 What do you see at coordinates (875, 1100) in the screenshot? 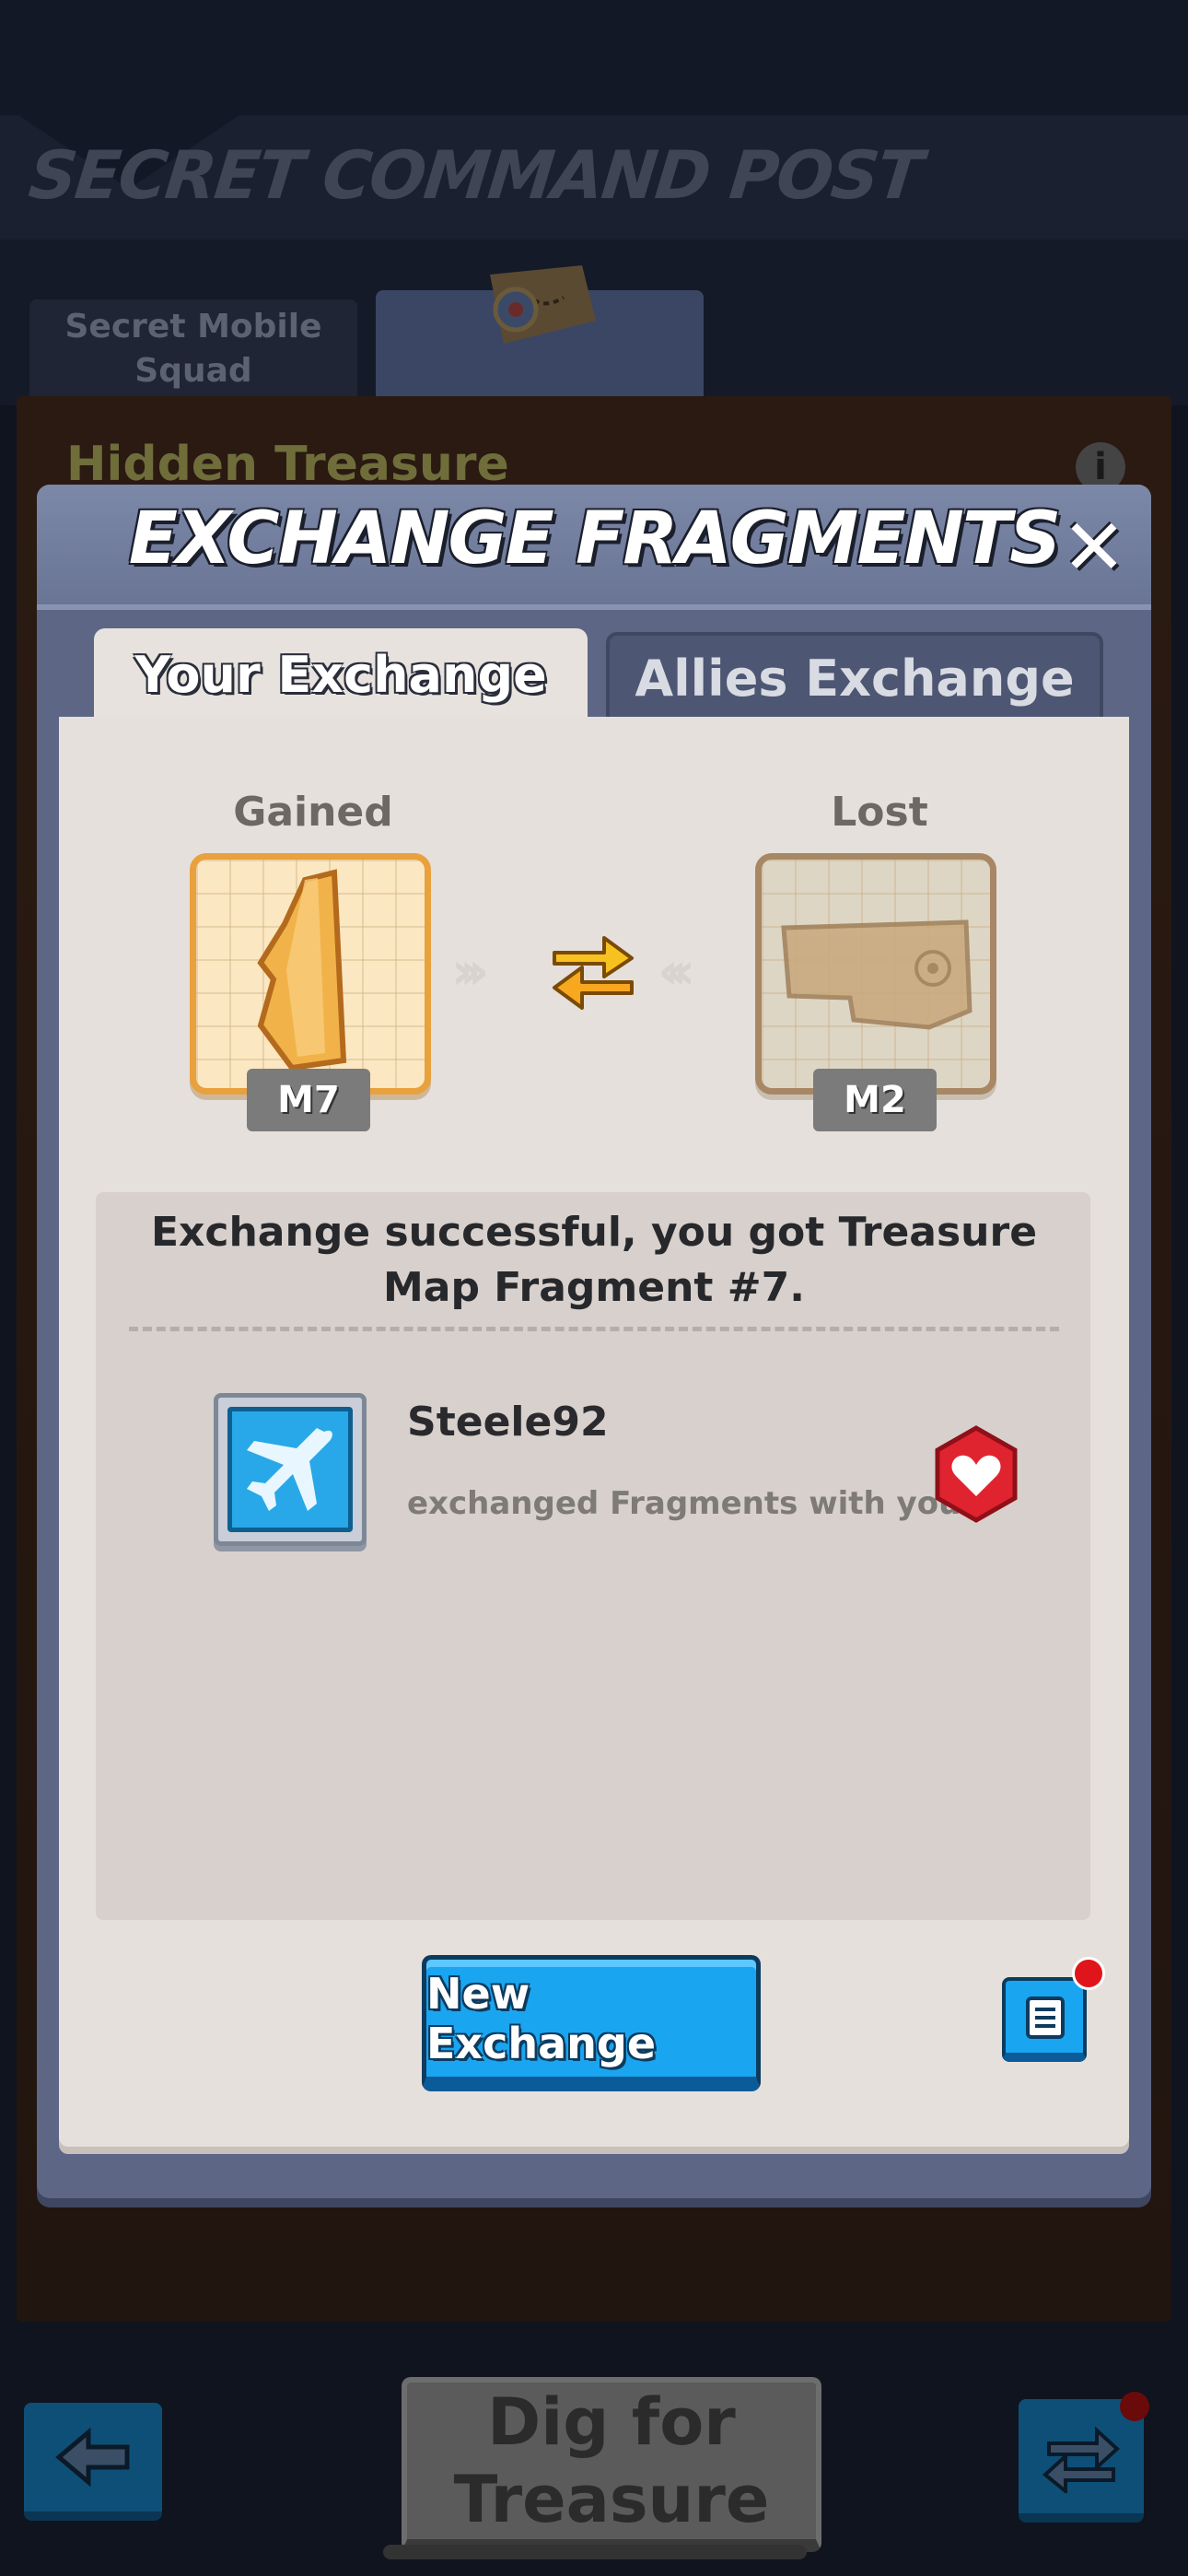
I see `lost-fragment-tag: M2` at bounding box center [875, 1100].